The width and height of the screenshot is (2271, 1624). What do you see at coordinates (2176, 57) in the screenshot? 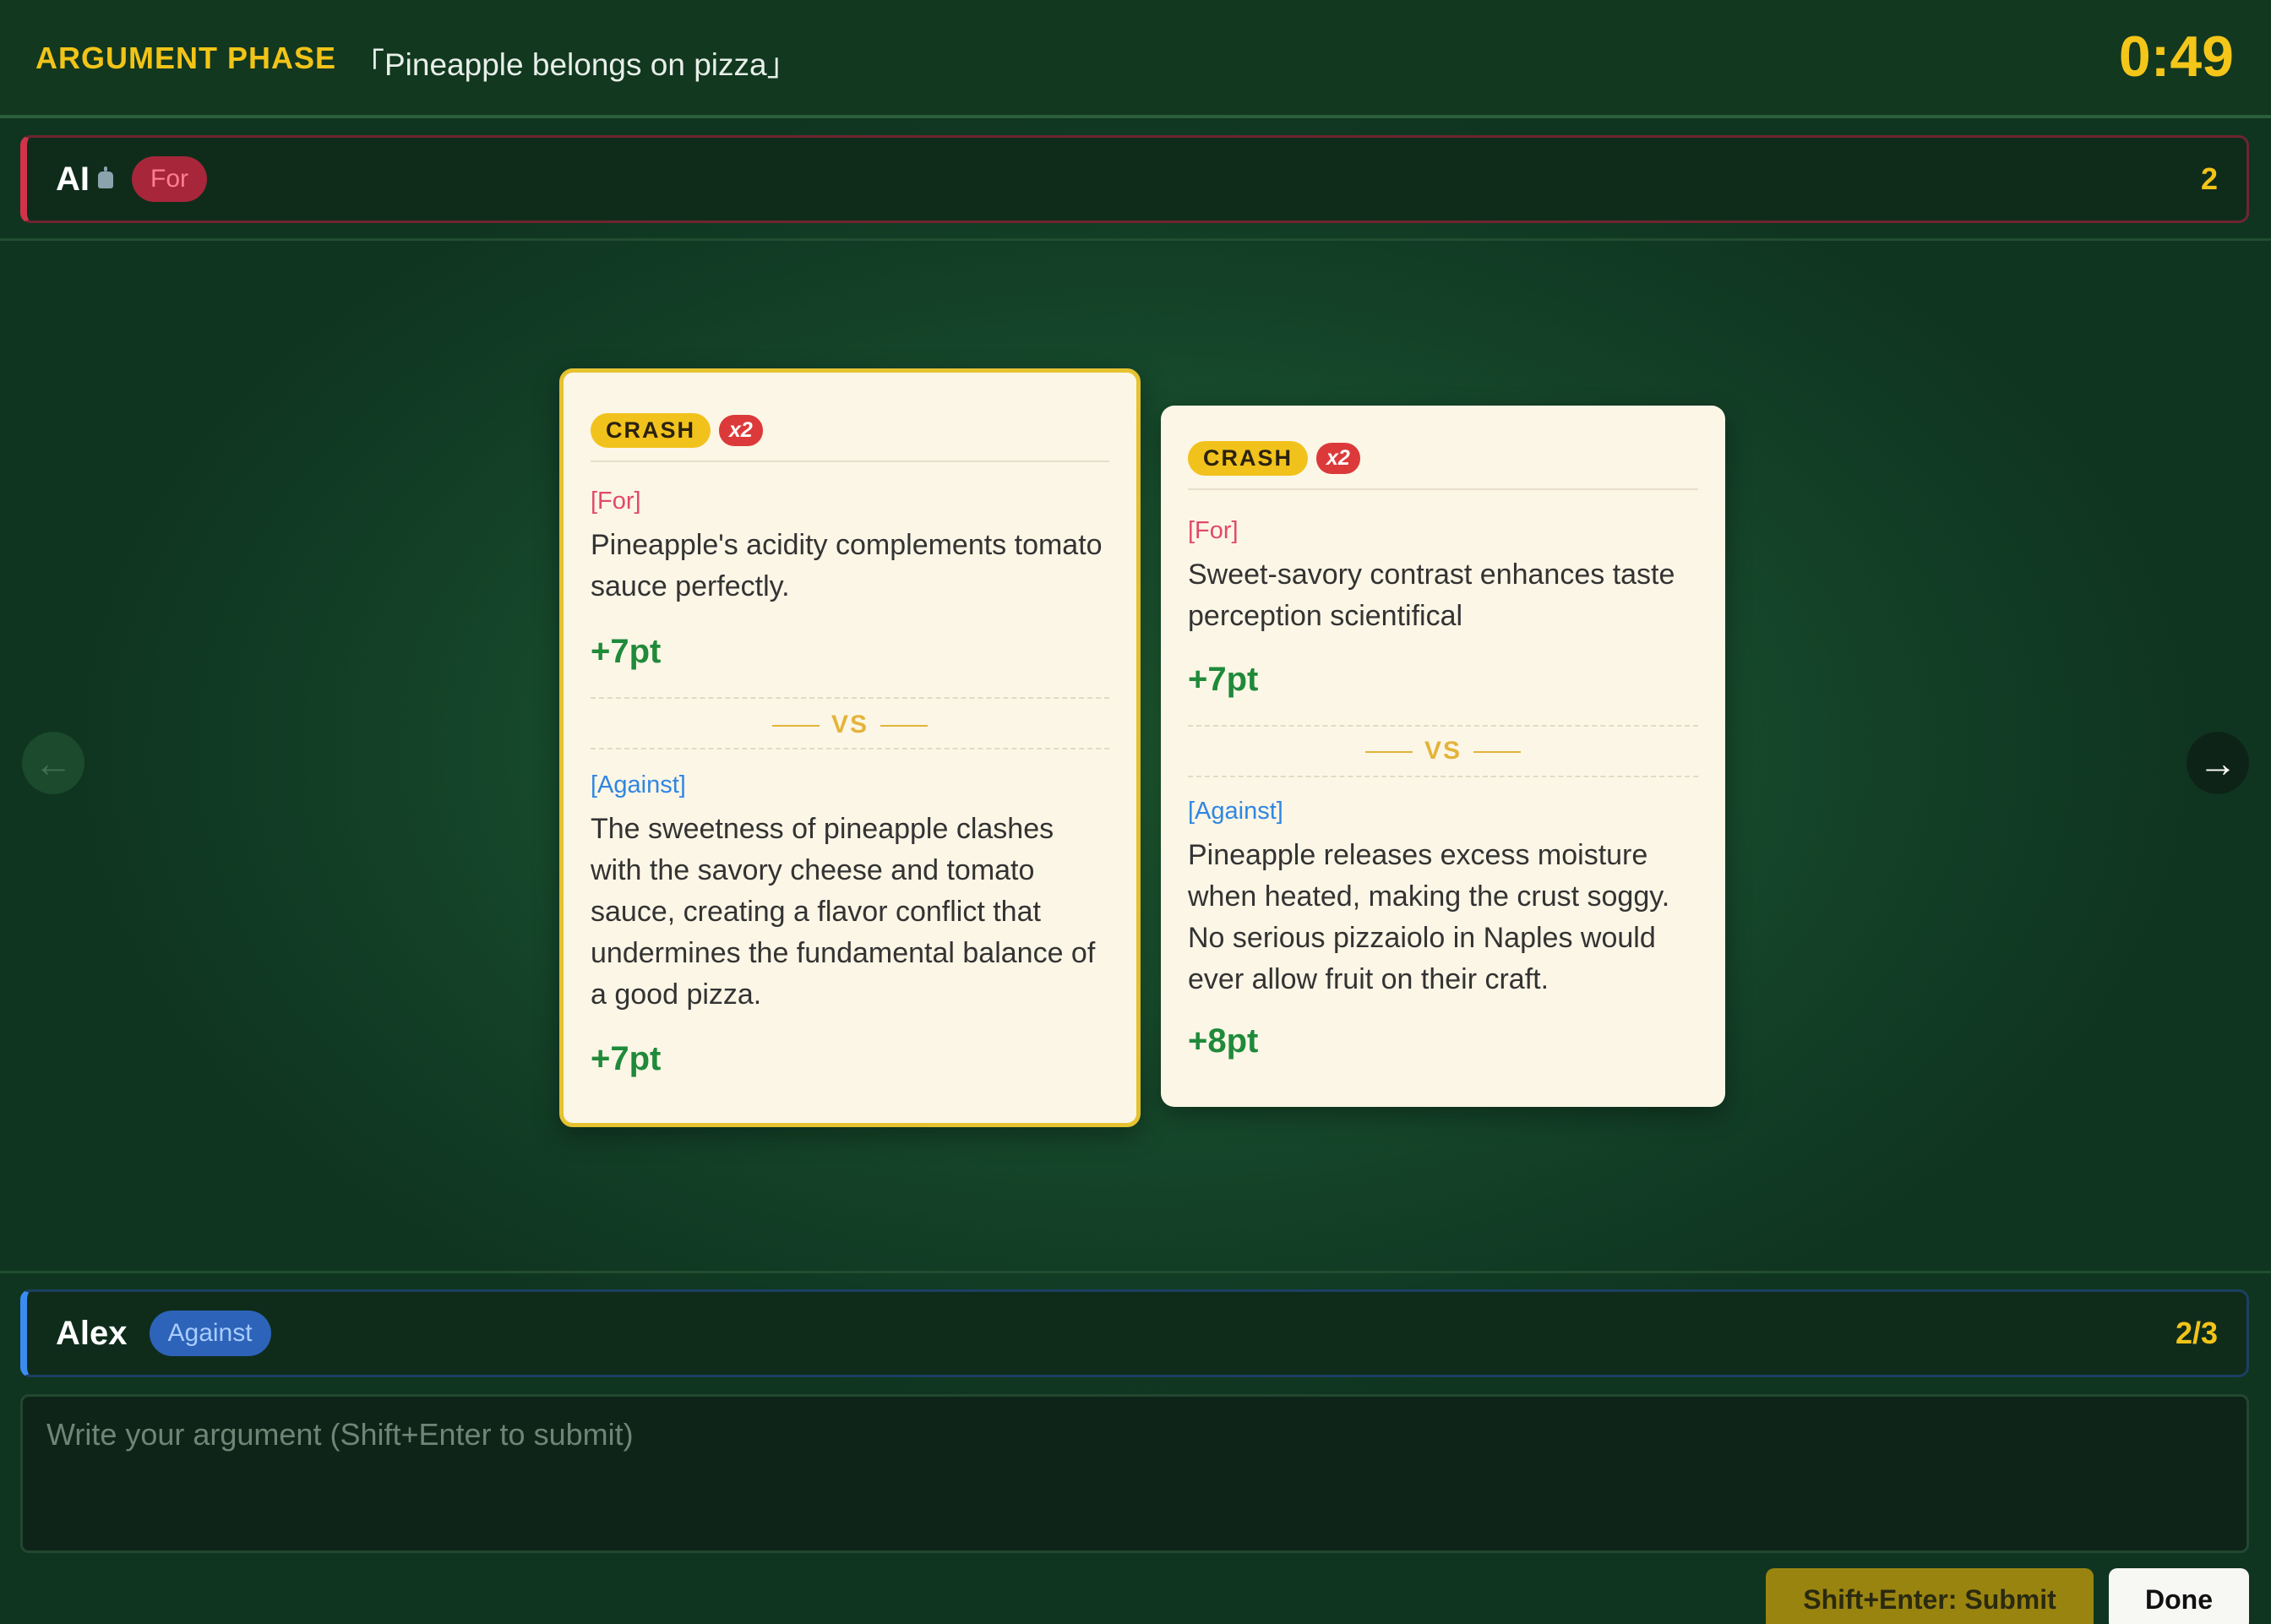
I see `countdown-timer: 0:49` at bounding box center [2176, 57].